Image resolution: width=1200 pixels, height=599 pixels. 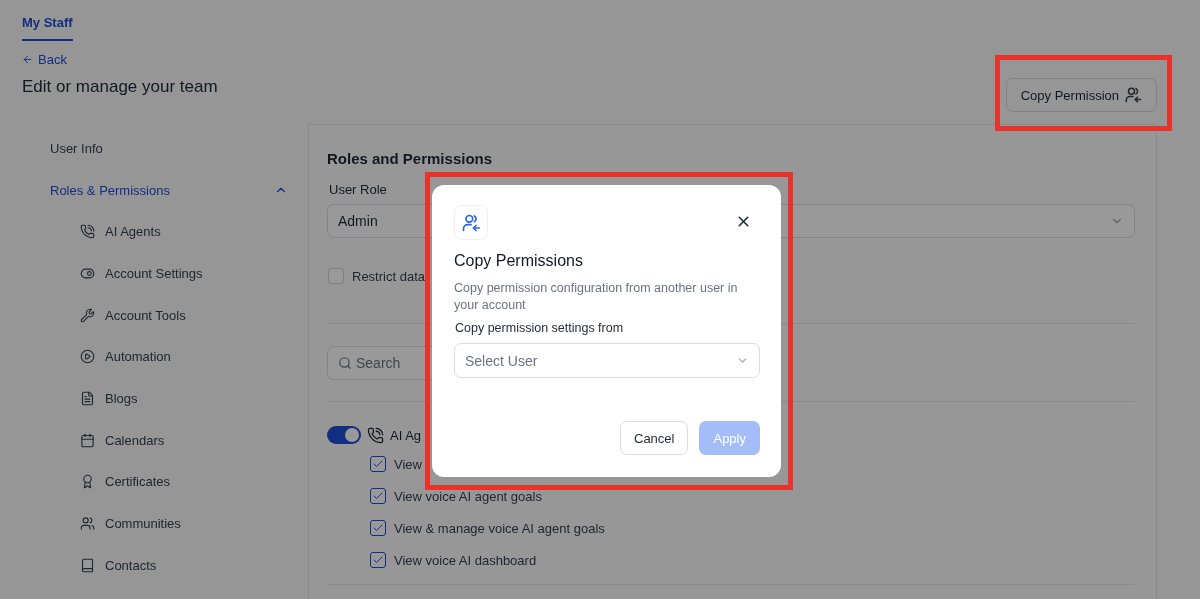 I want to click on checkbox-label: View & manage voice AI agent goals, so click(x=499, y=528).